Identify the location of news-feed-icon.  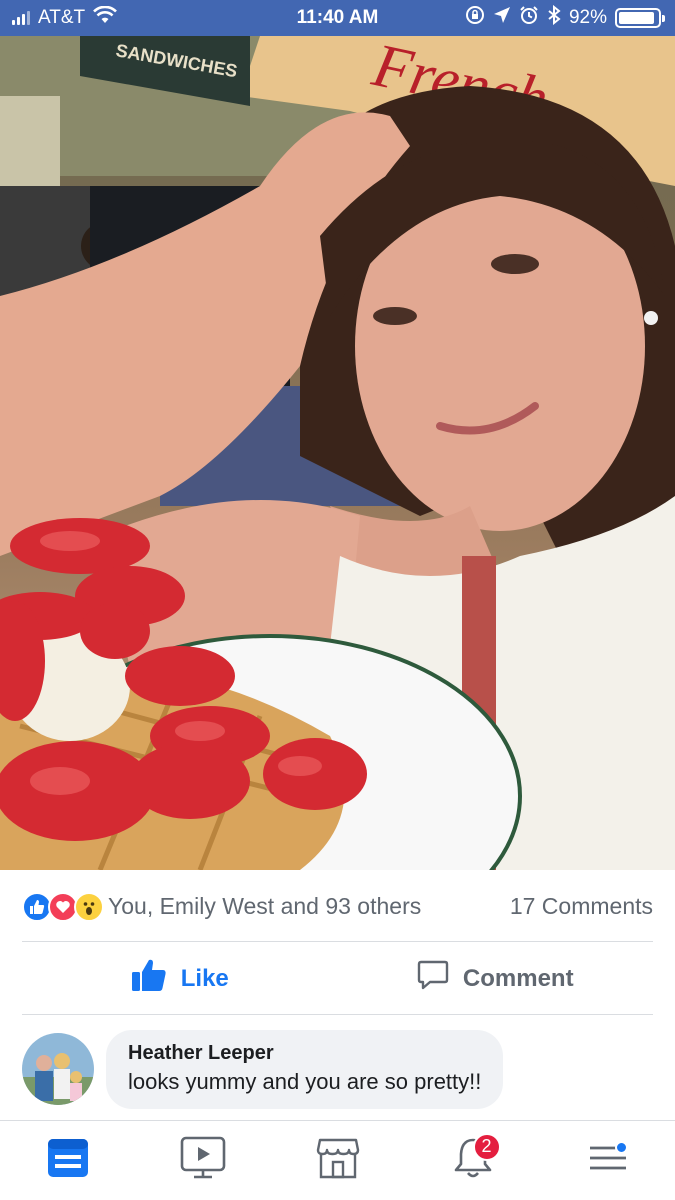
(68, 1160).